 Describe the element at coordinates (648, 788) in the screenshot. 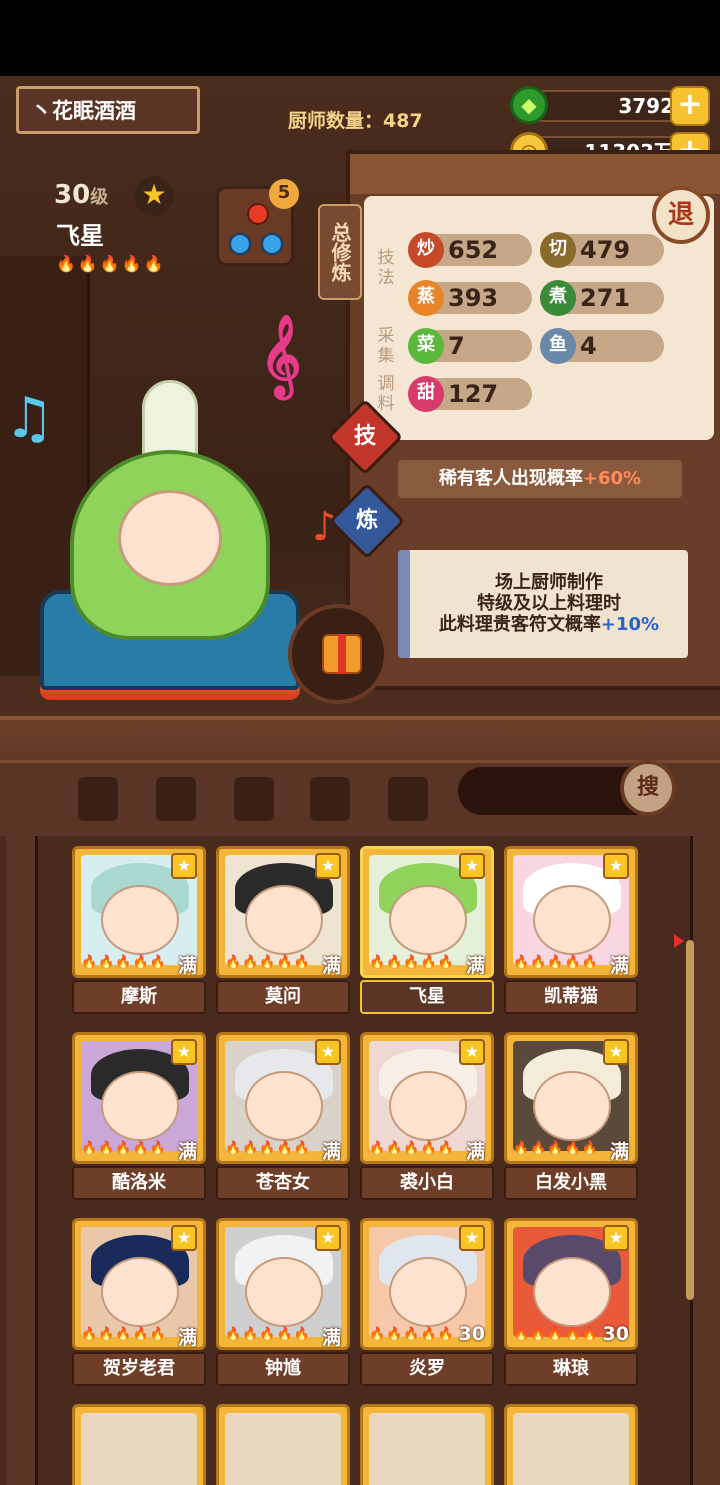

I see `search-button: 搜` at that location.